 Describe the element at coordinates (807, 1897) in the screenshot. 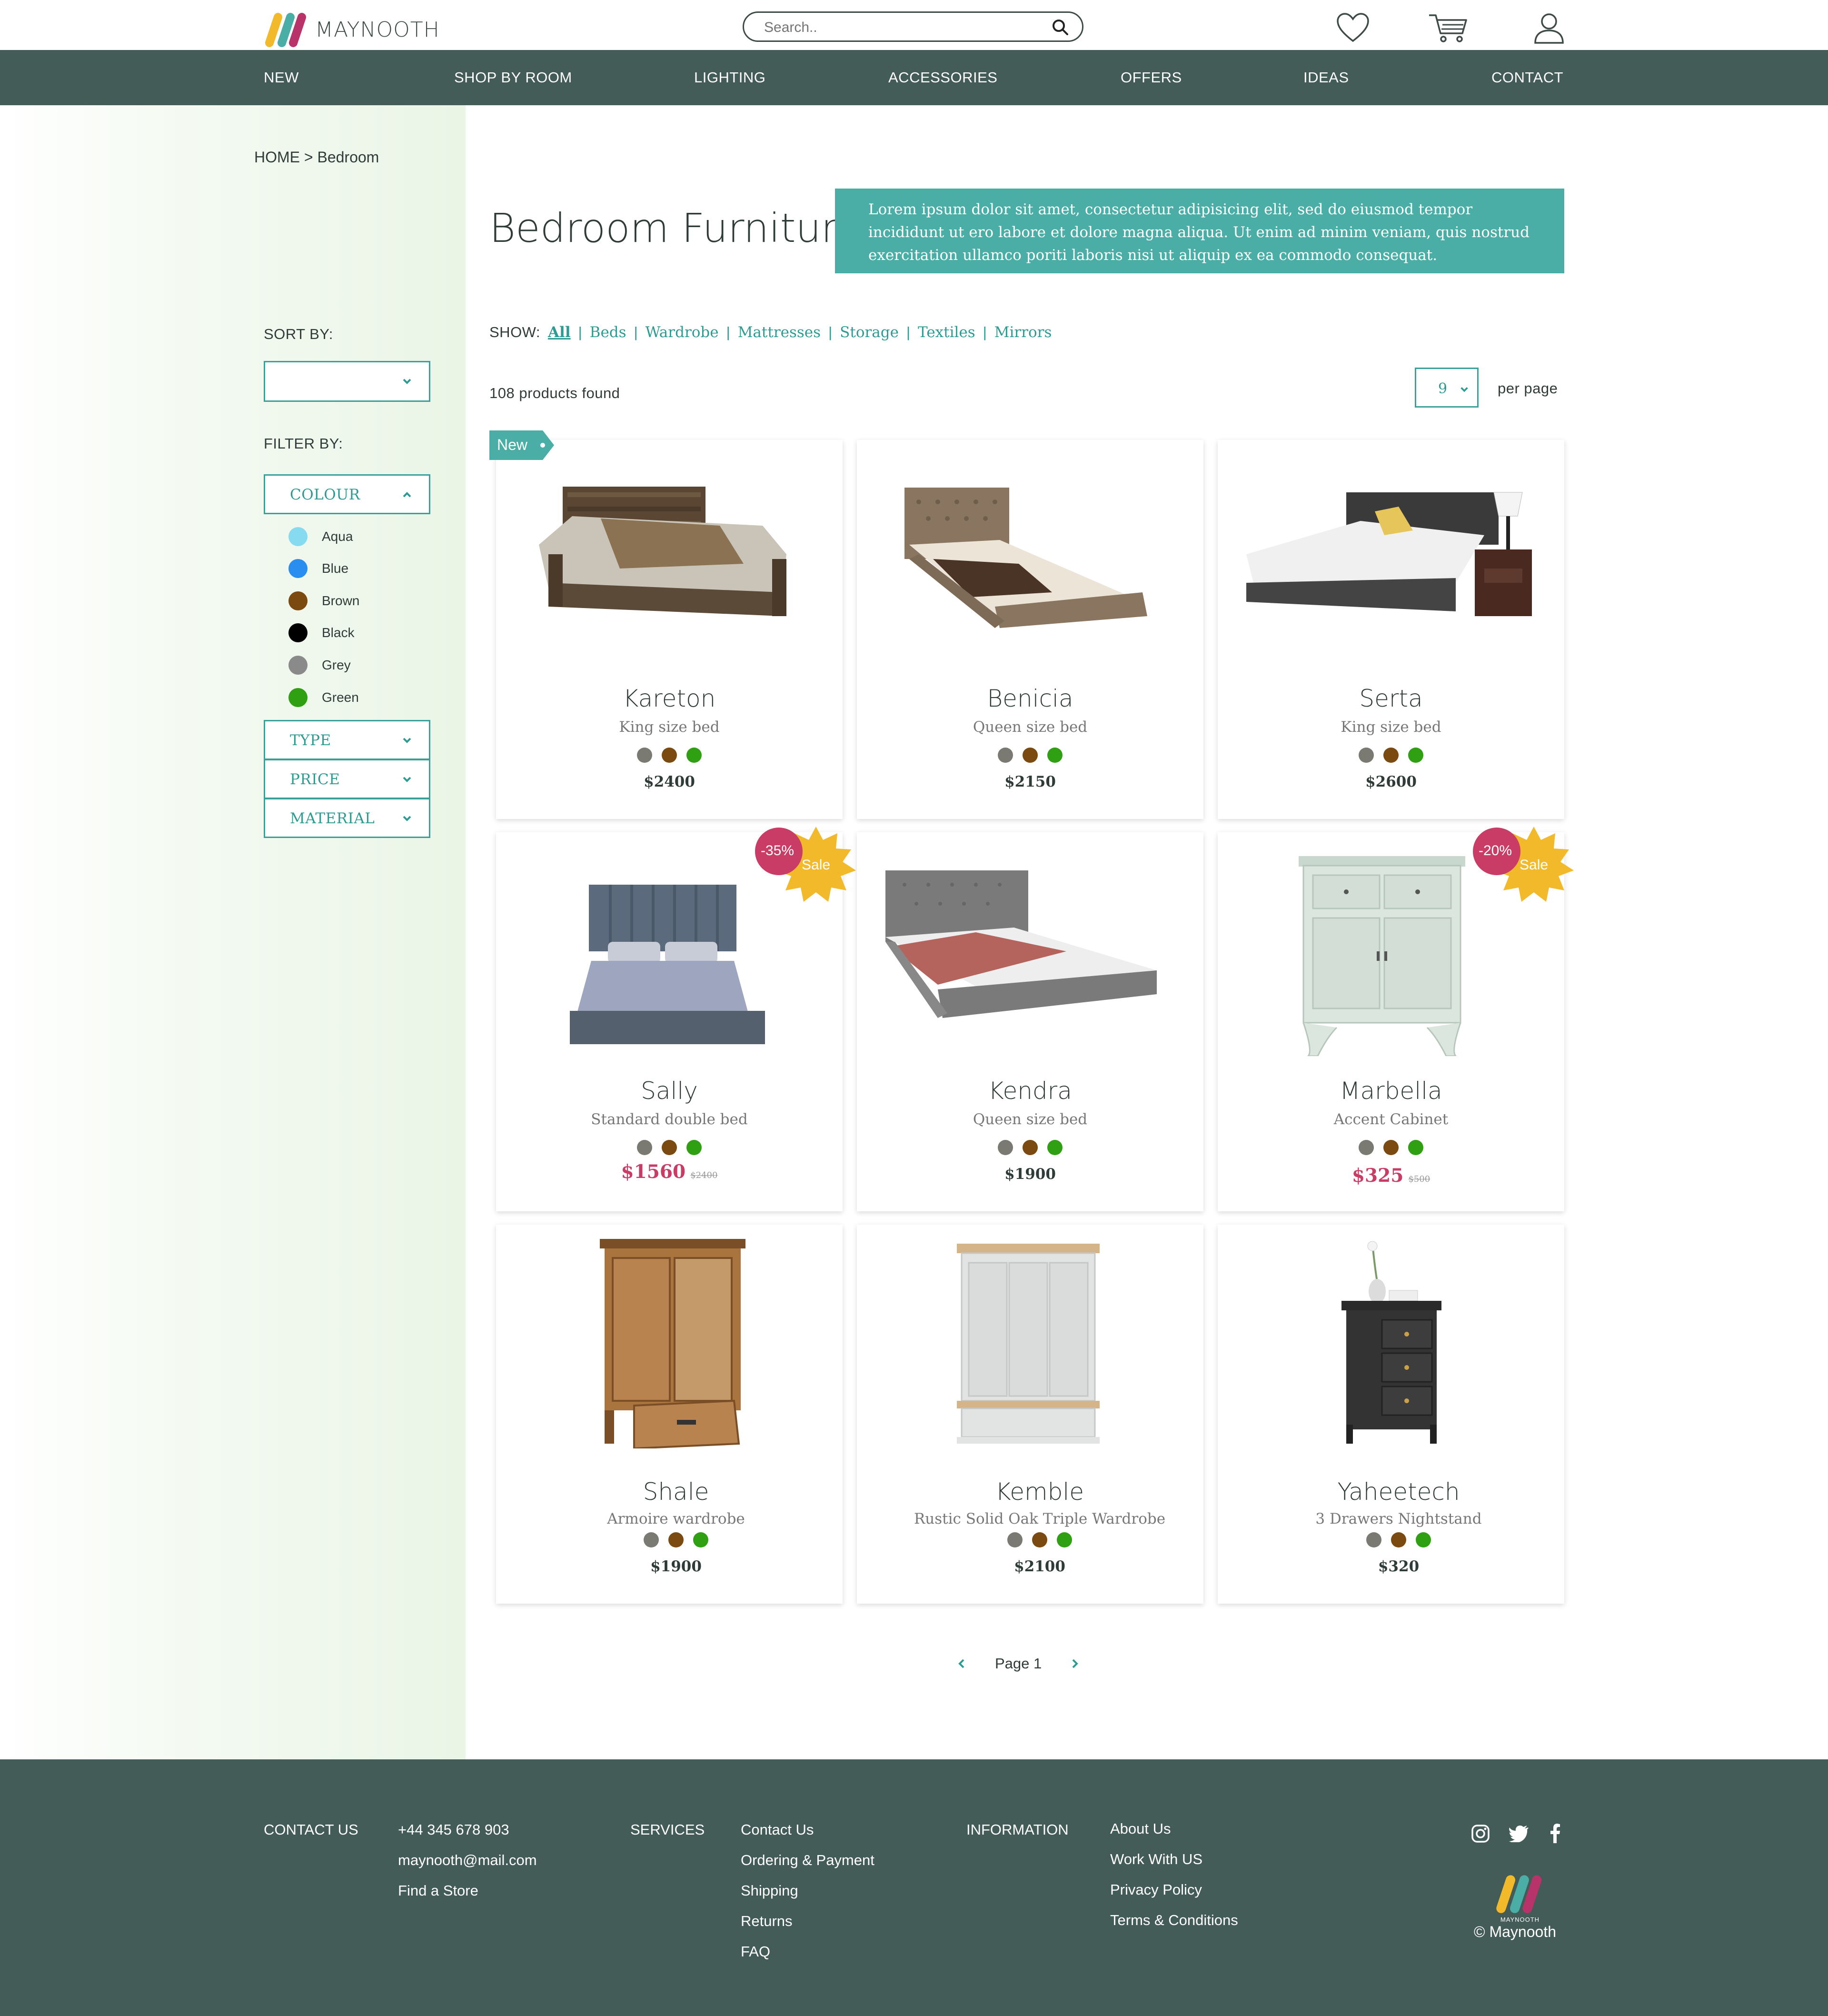

I see `footer-link: Shipping` at that location.